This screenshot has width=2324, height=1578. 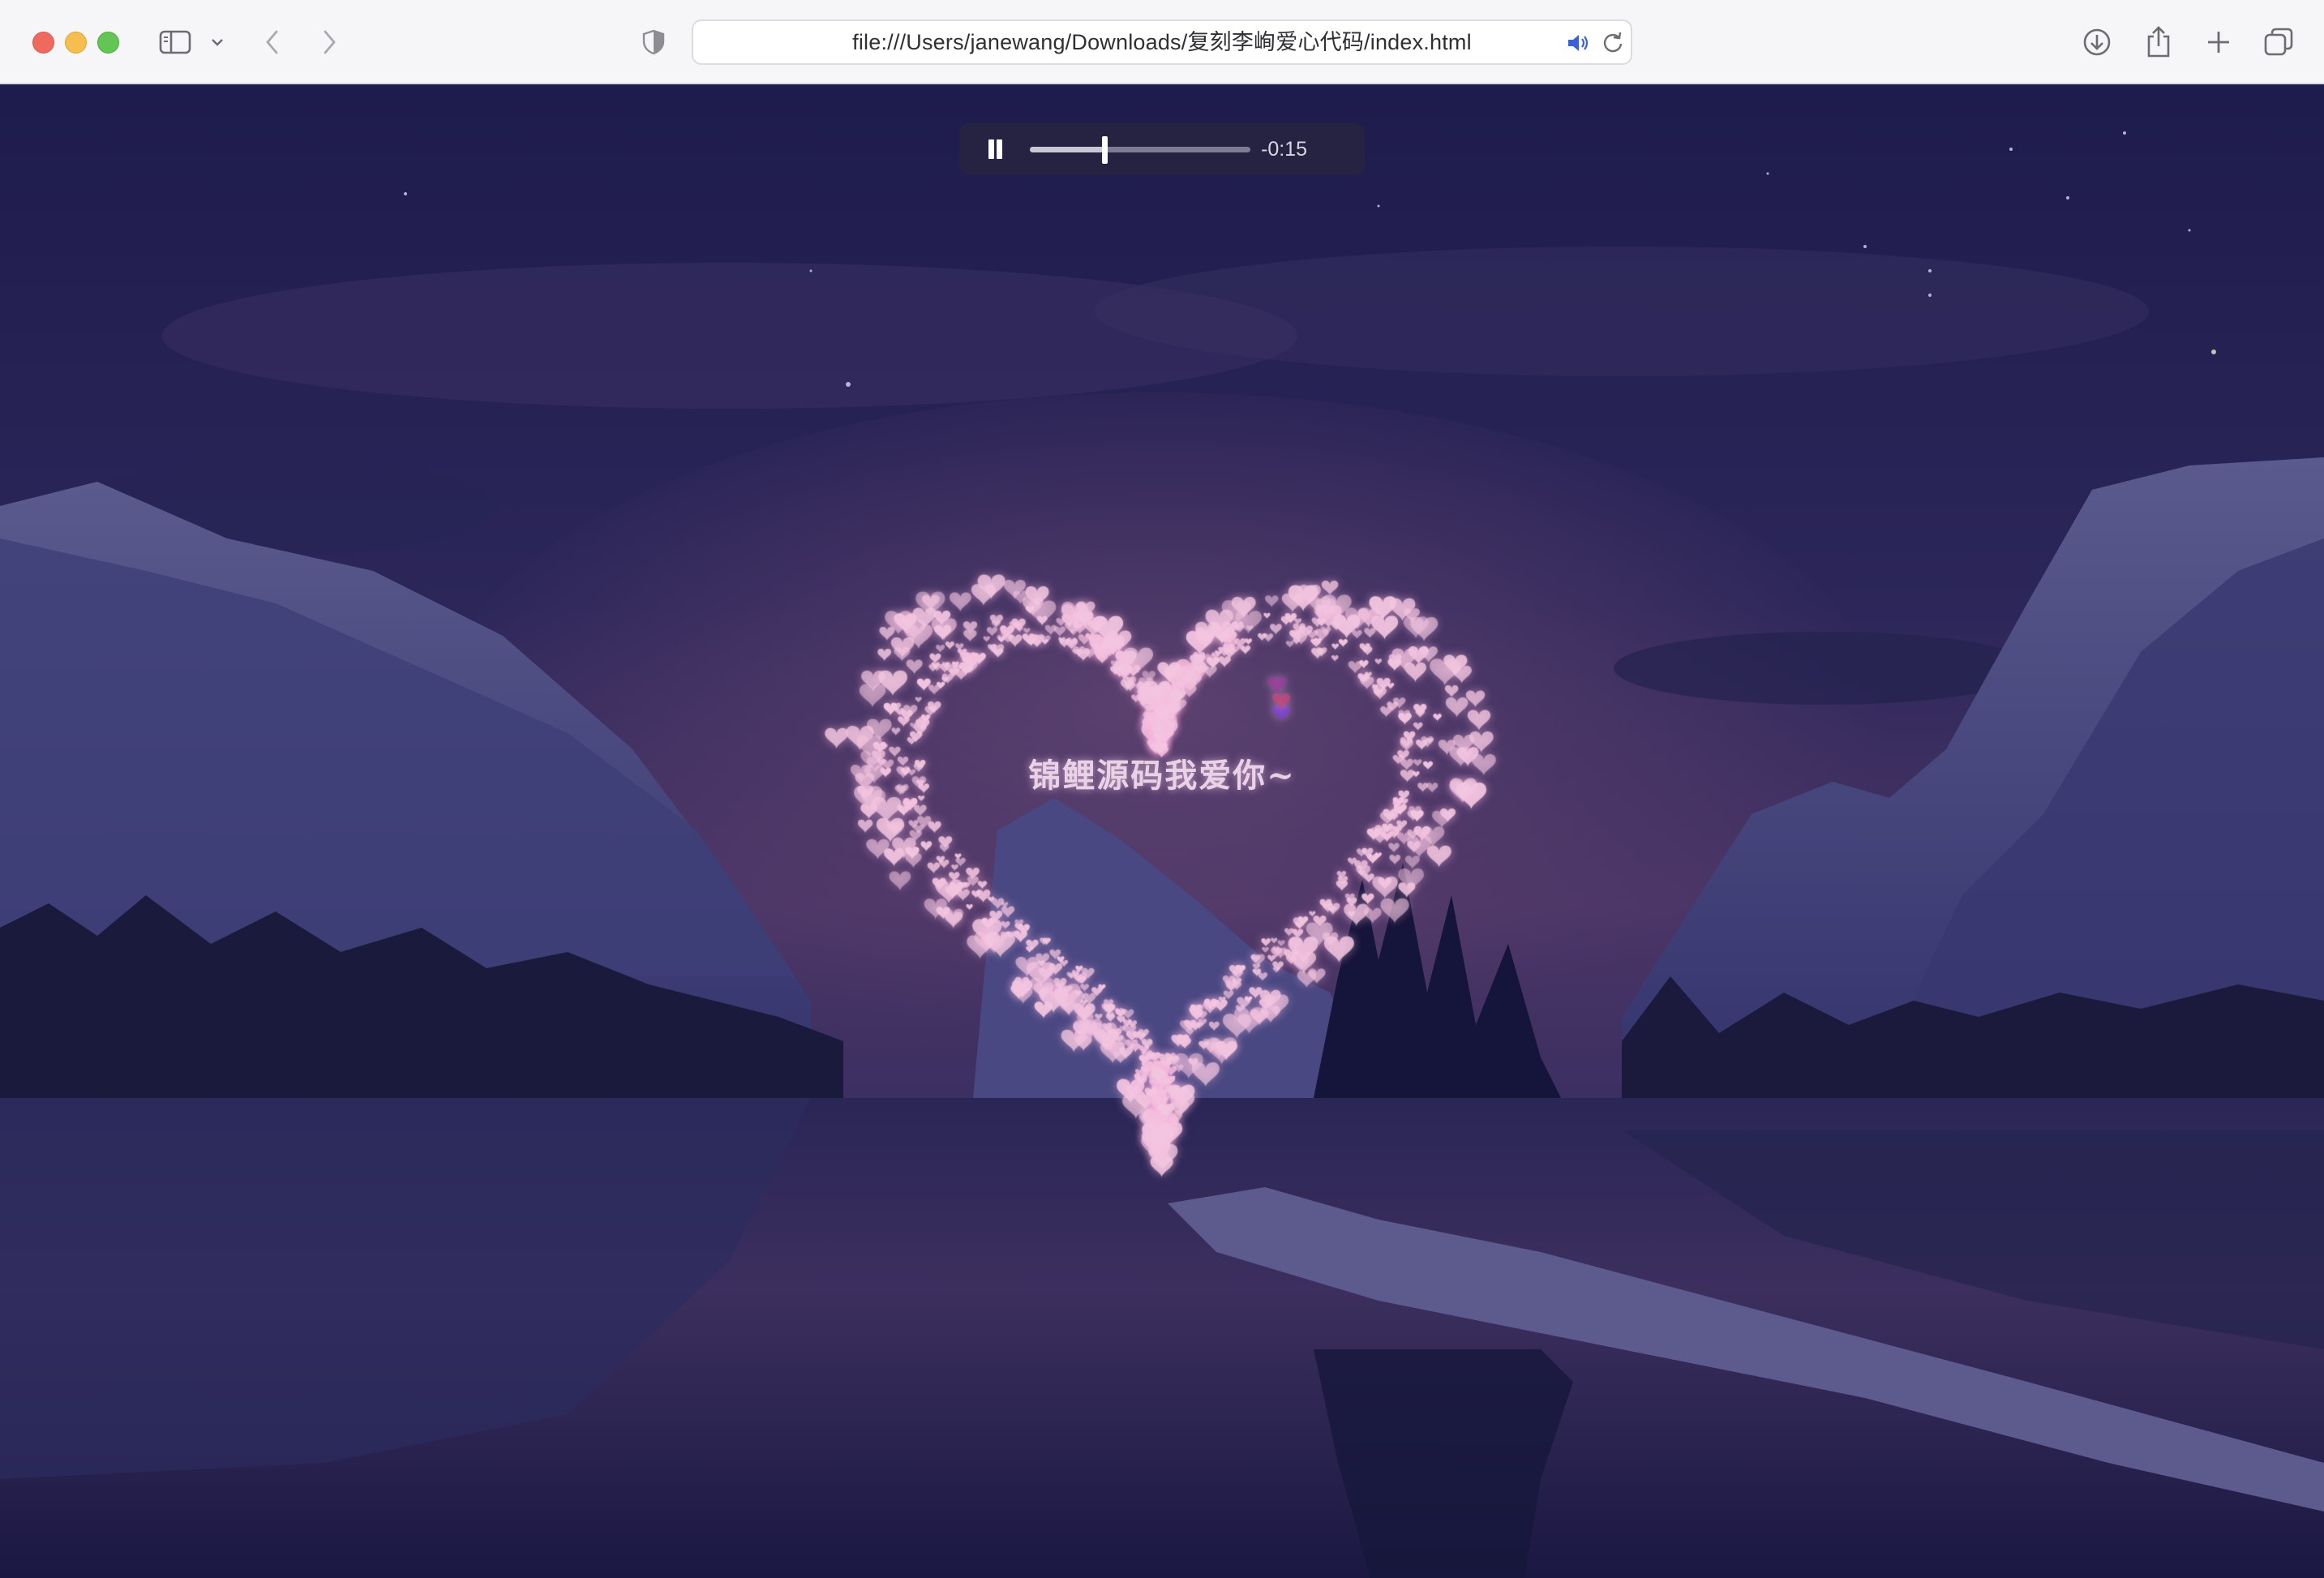 I want to click on chevron-down-icon, so click(x=217, y=42).